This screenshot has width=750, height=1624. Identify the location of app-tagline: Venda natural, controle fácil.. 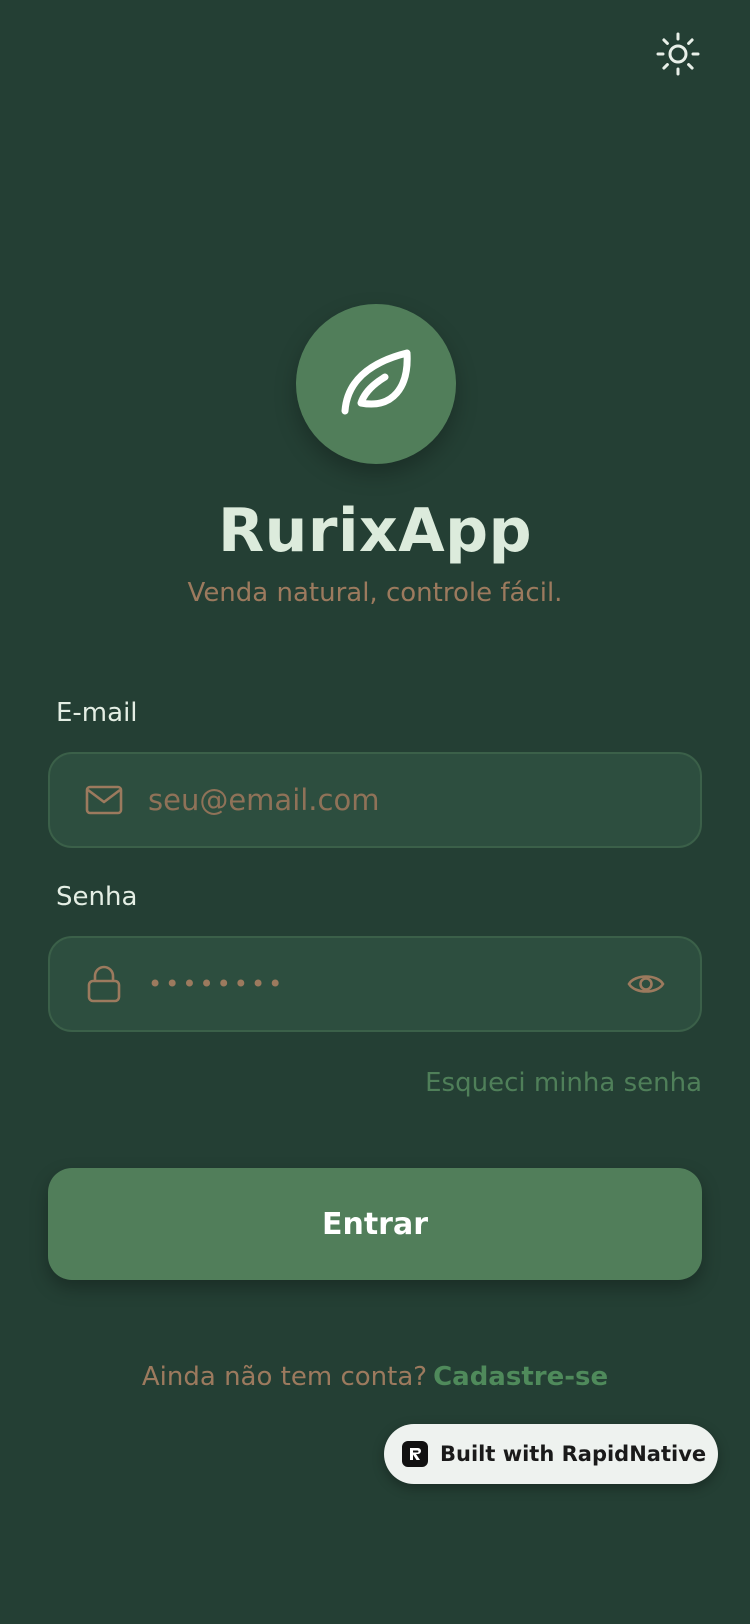
(375, 593).